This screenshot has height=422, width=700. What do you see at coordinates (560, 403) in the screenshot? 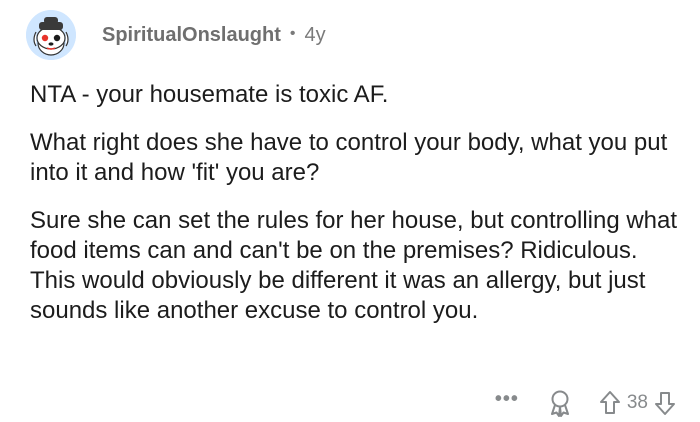
I see `award-icon` at bounding box center [560, 403].